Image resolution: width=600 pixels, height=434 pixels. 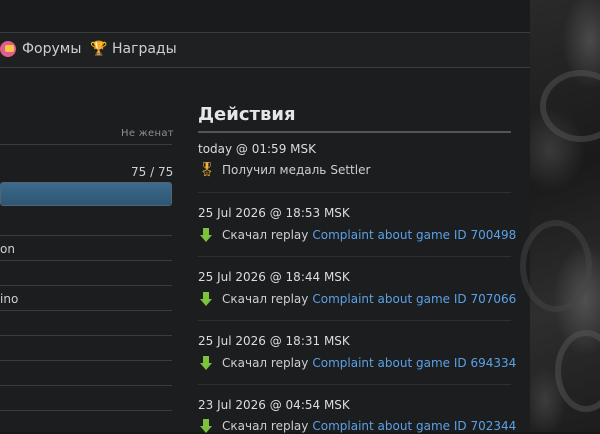 What do you see at coordinates (207, 170) in the screenshot?
I see `medal-icon: 🎖` at bounding box center [207, 170].